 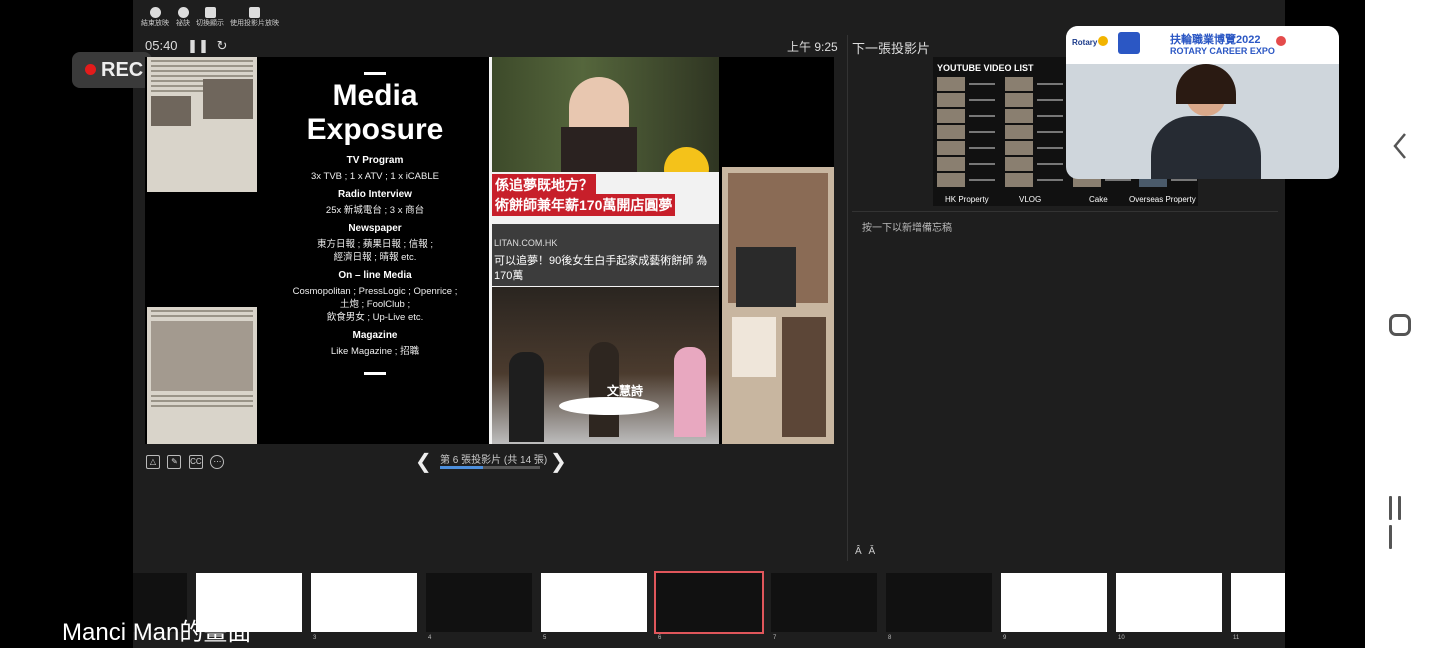 I want to click on decrease-font-icon: Ǎ, so click(x=871, y=551).